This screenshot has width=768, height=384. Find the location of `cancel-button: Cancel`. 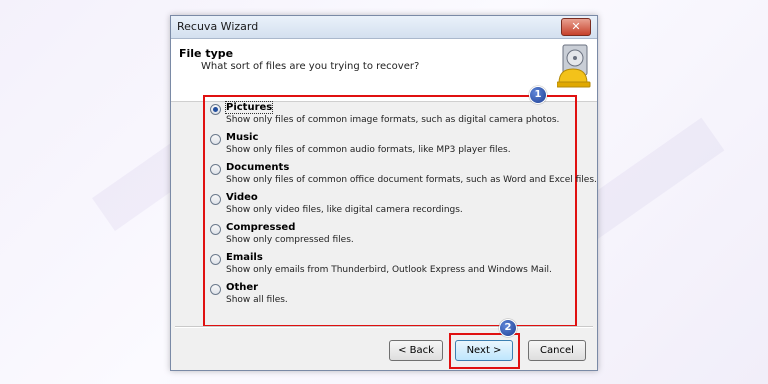

cancel-button: Cancel is located at coordinates (557, 350).